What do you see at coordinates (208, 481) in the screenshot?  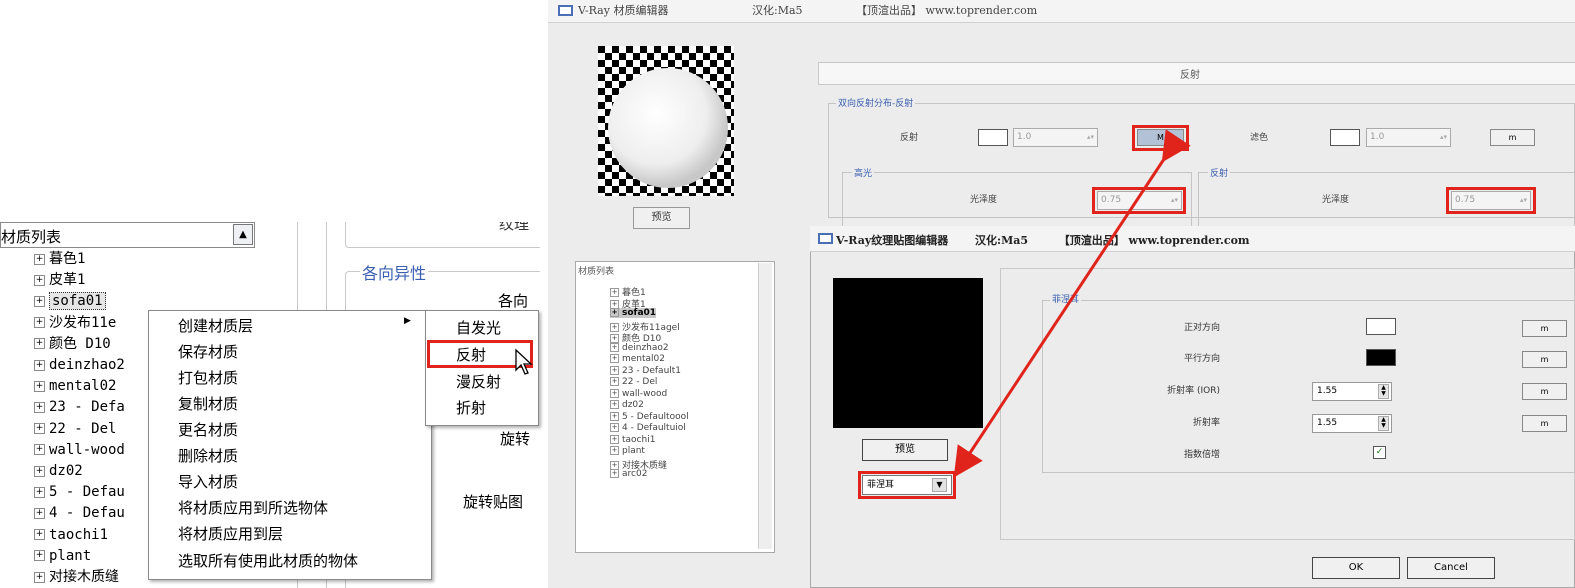 I see `ctx-item-import: 导入材质` at bounding box center [208, 481].